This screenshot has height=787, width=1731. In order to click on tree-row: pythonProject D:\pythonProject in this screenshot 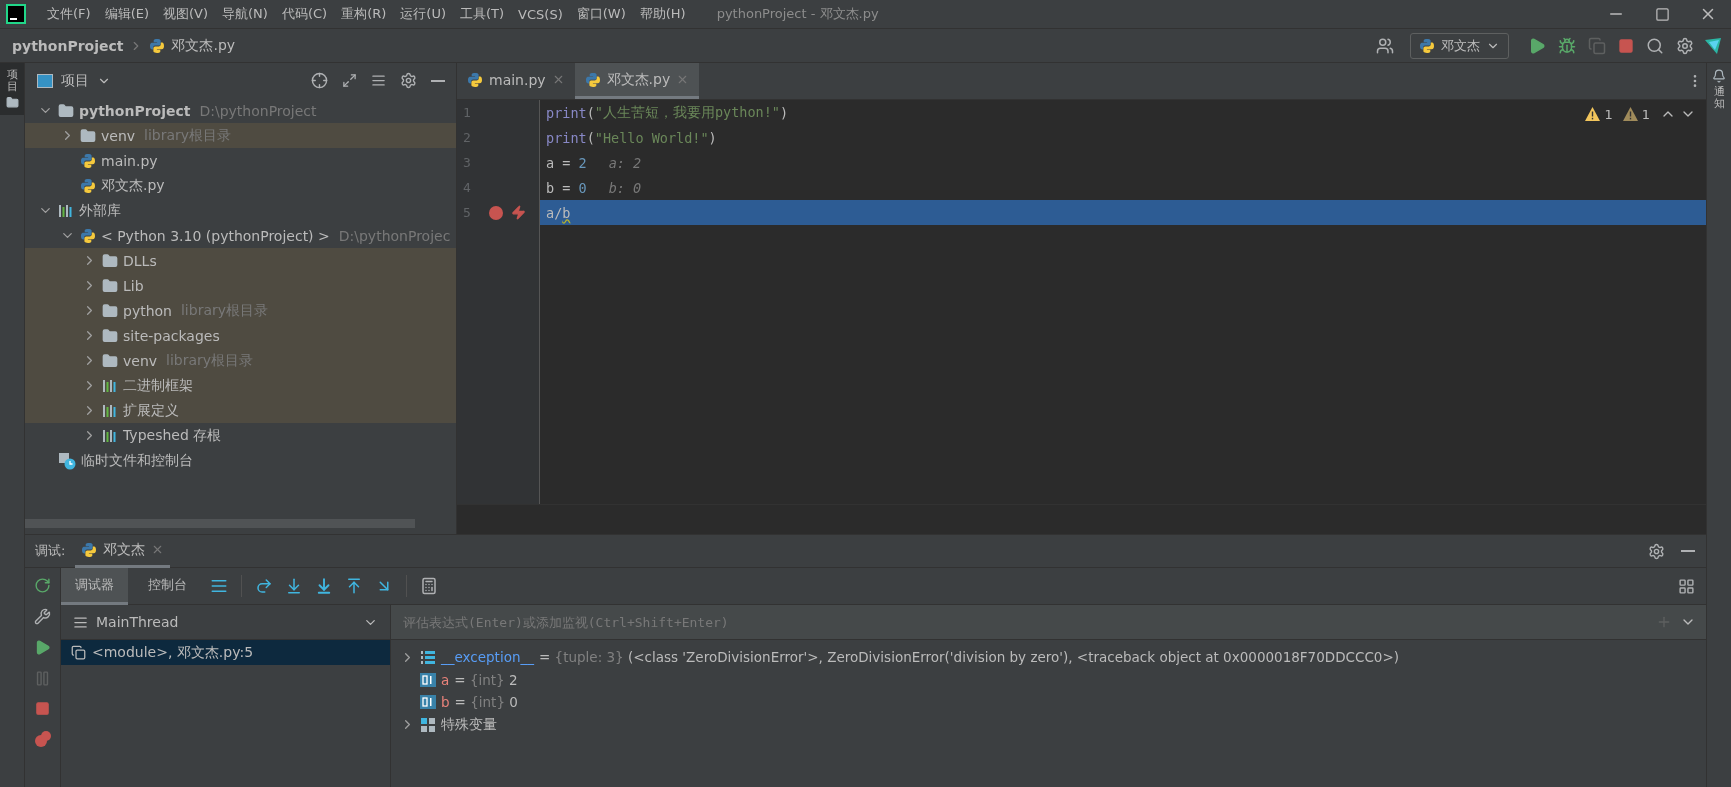, I will do `click(240, 110)`.